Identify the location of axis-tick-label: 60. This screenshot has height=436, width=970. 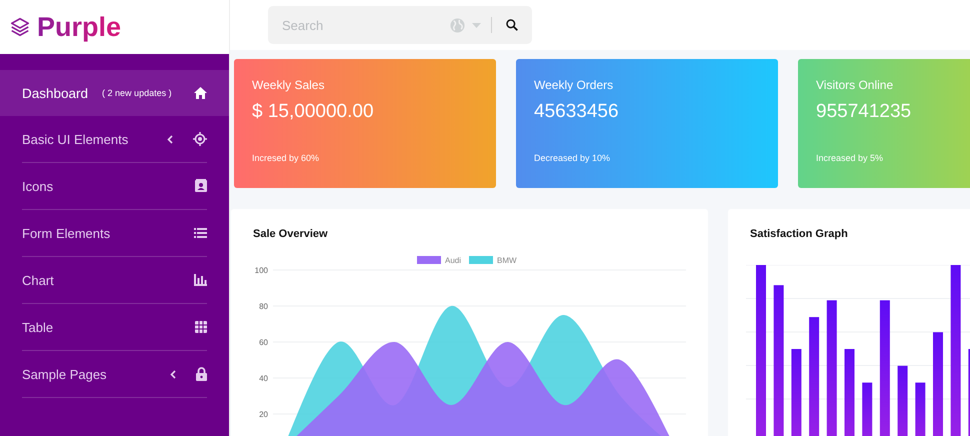
(263, 342).